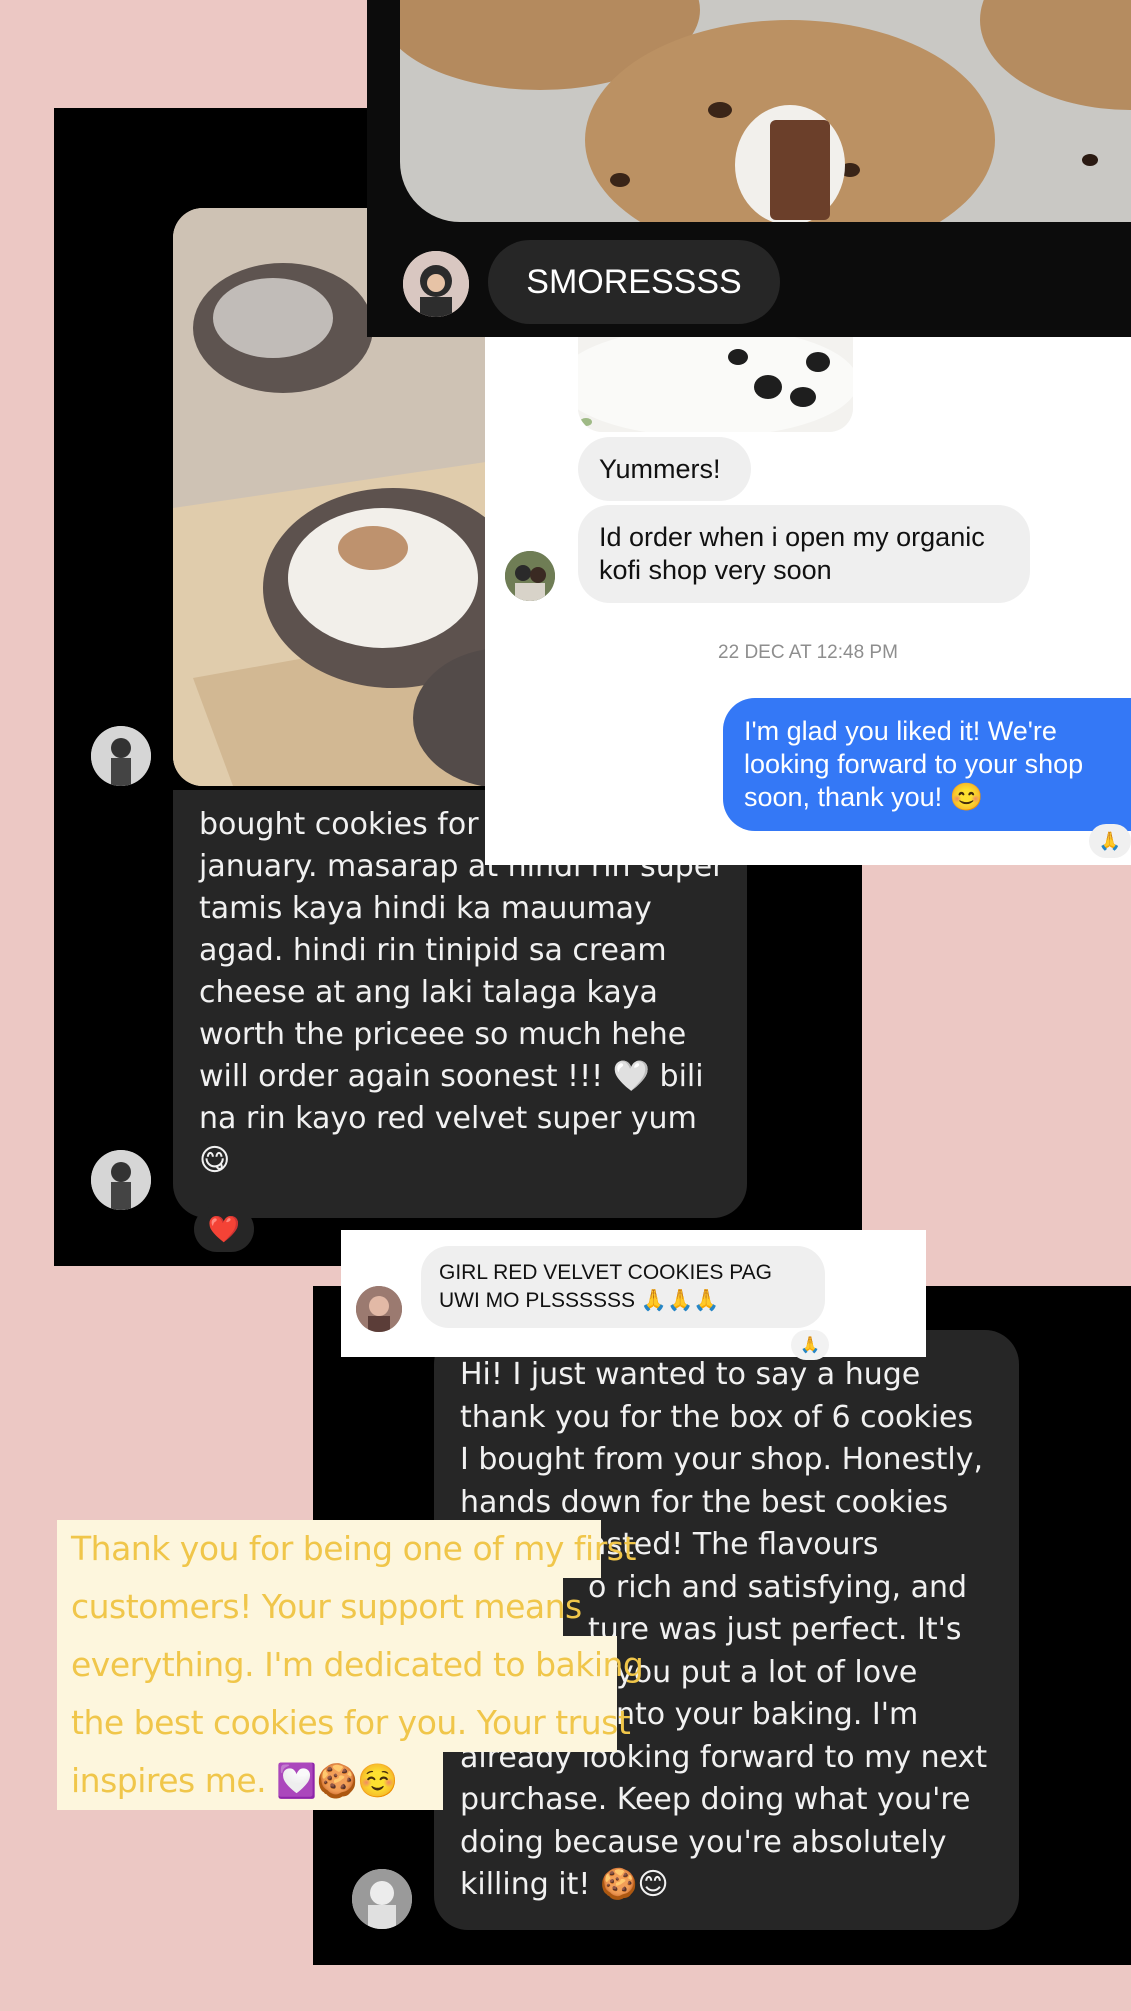 This screenshot has height=2011, width=1131. I want to click on heart-reaction-icon: ❤️, so click(224, 1230).